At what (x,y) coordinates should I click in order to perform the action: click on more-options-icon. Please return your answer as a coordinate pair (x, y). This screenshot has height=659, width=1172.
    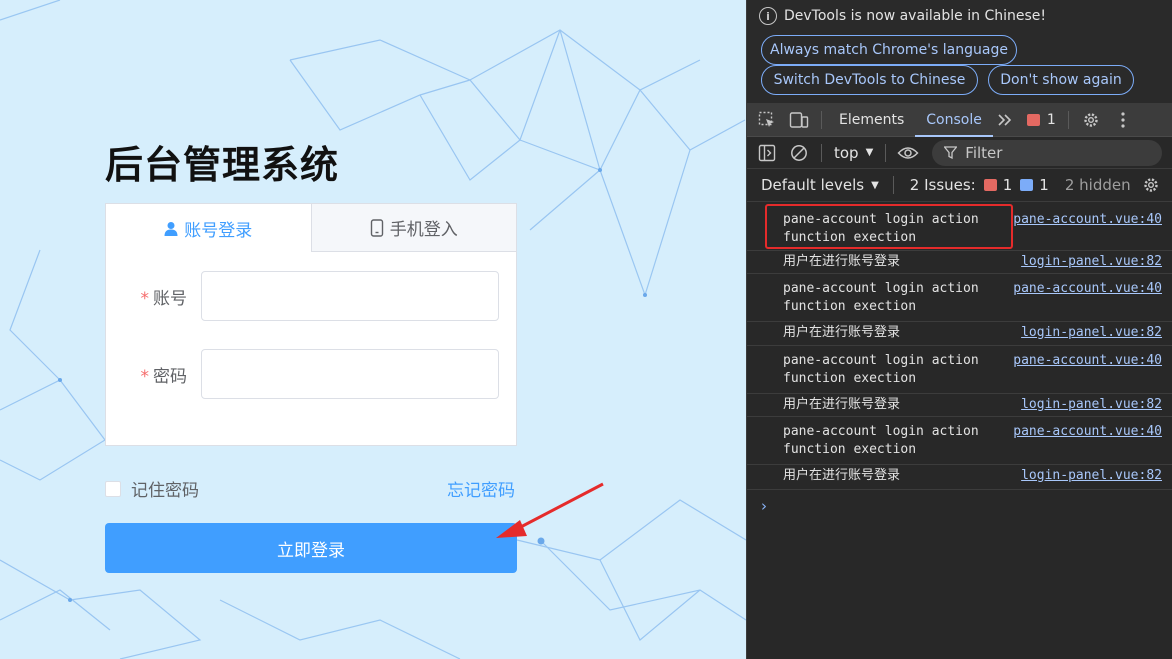
    Looking at the image, I should click on (1123, 120).